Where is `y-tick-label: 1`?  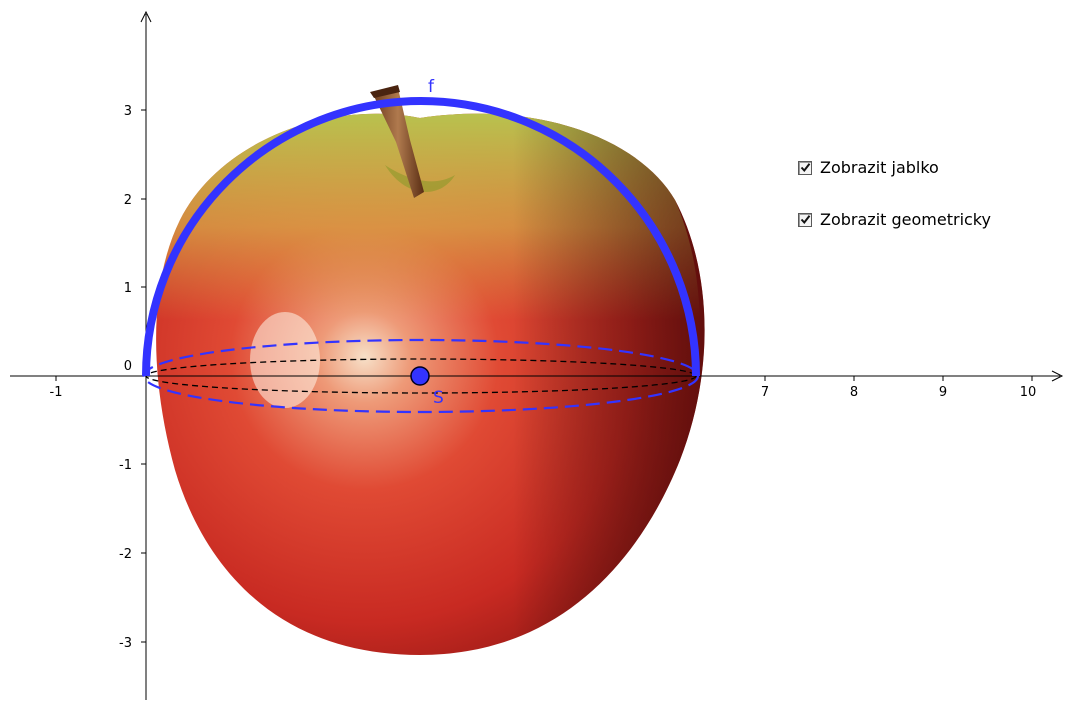 y-tick-label: 1 is located at coordinates (128, 288).